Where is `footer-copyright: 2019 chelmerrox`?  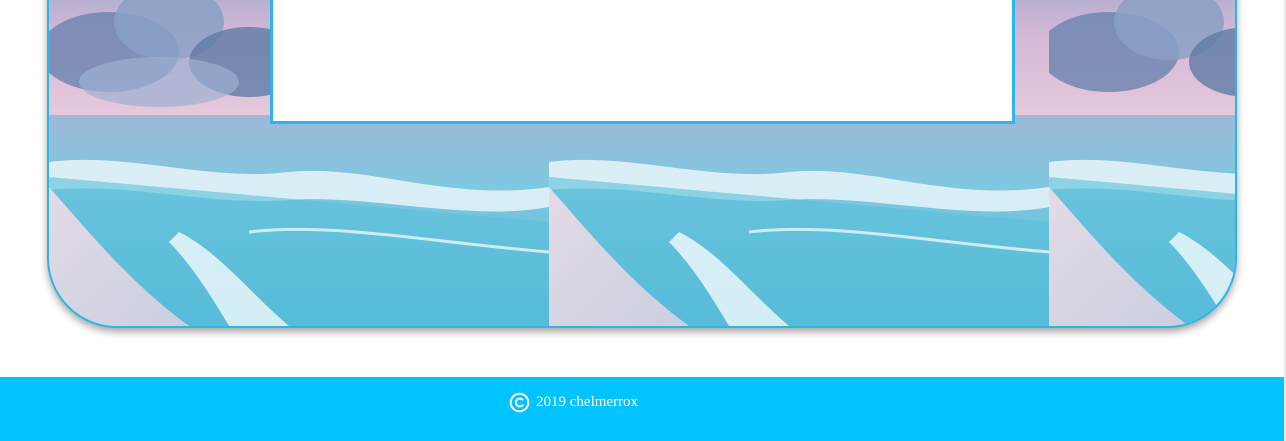 footer-copyright: 2019 chelmerrox is located at coordinates (573, 402).